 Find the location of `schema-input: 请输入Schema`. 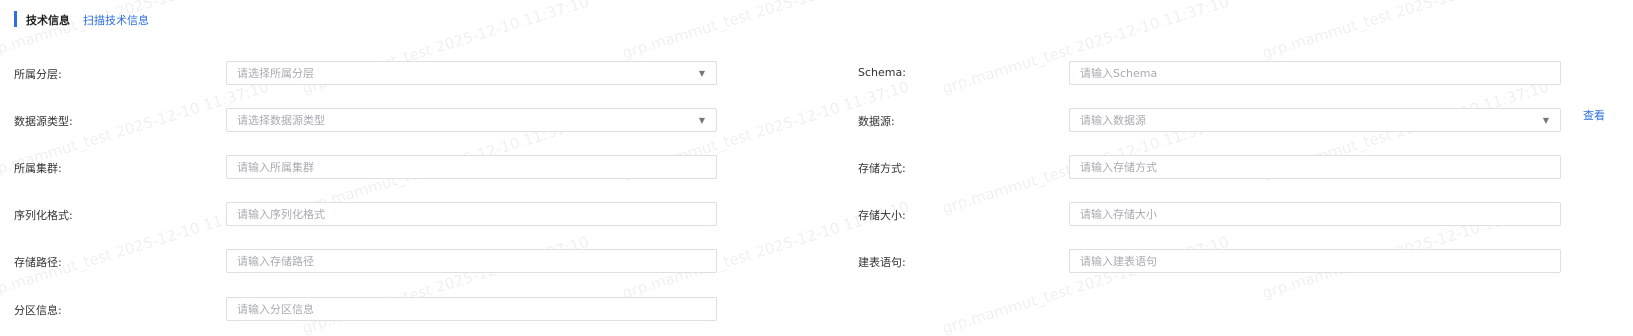

schema-input: 请输入Schema is located at coordinates (1315, 73).